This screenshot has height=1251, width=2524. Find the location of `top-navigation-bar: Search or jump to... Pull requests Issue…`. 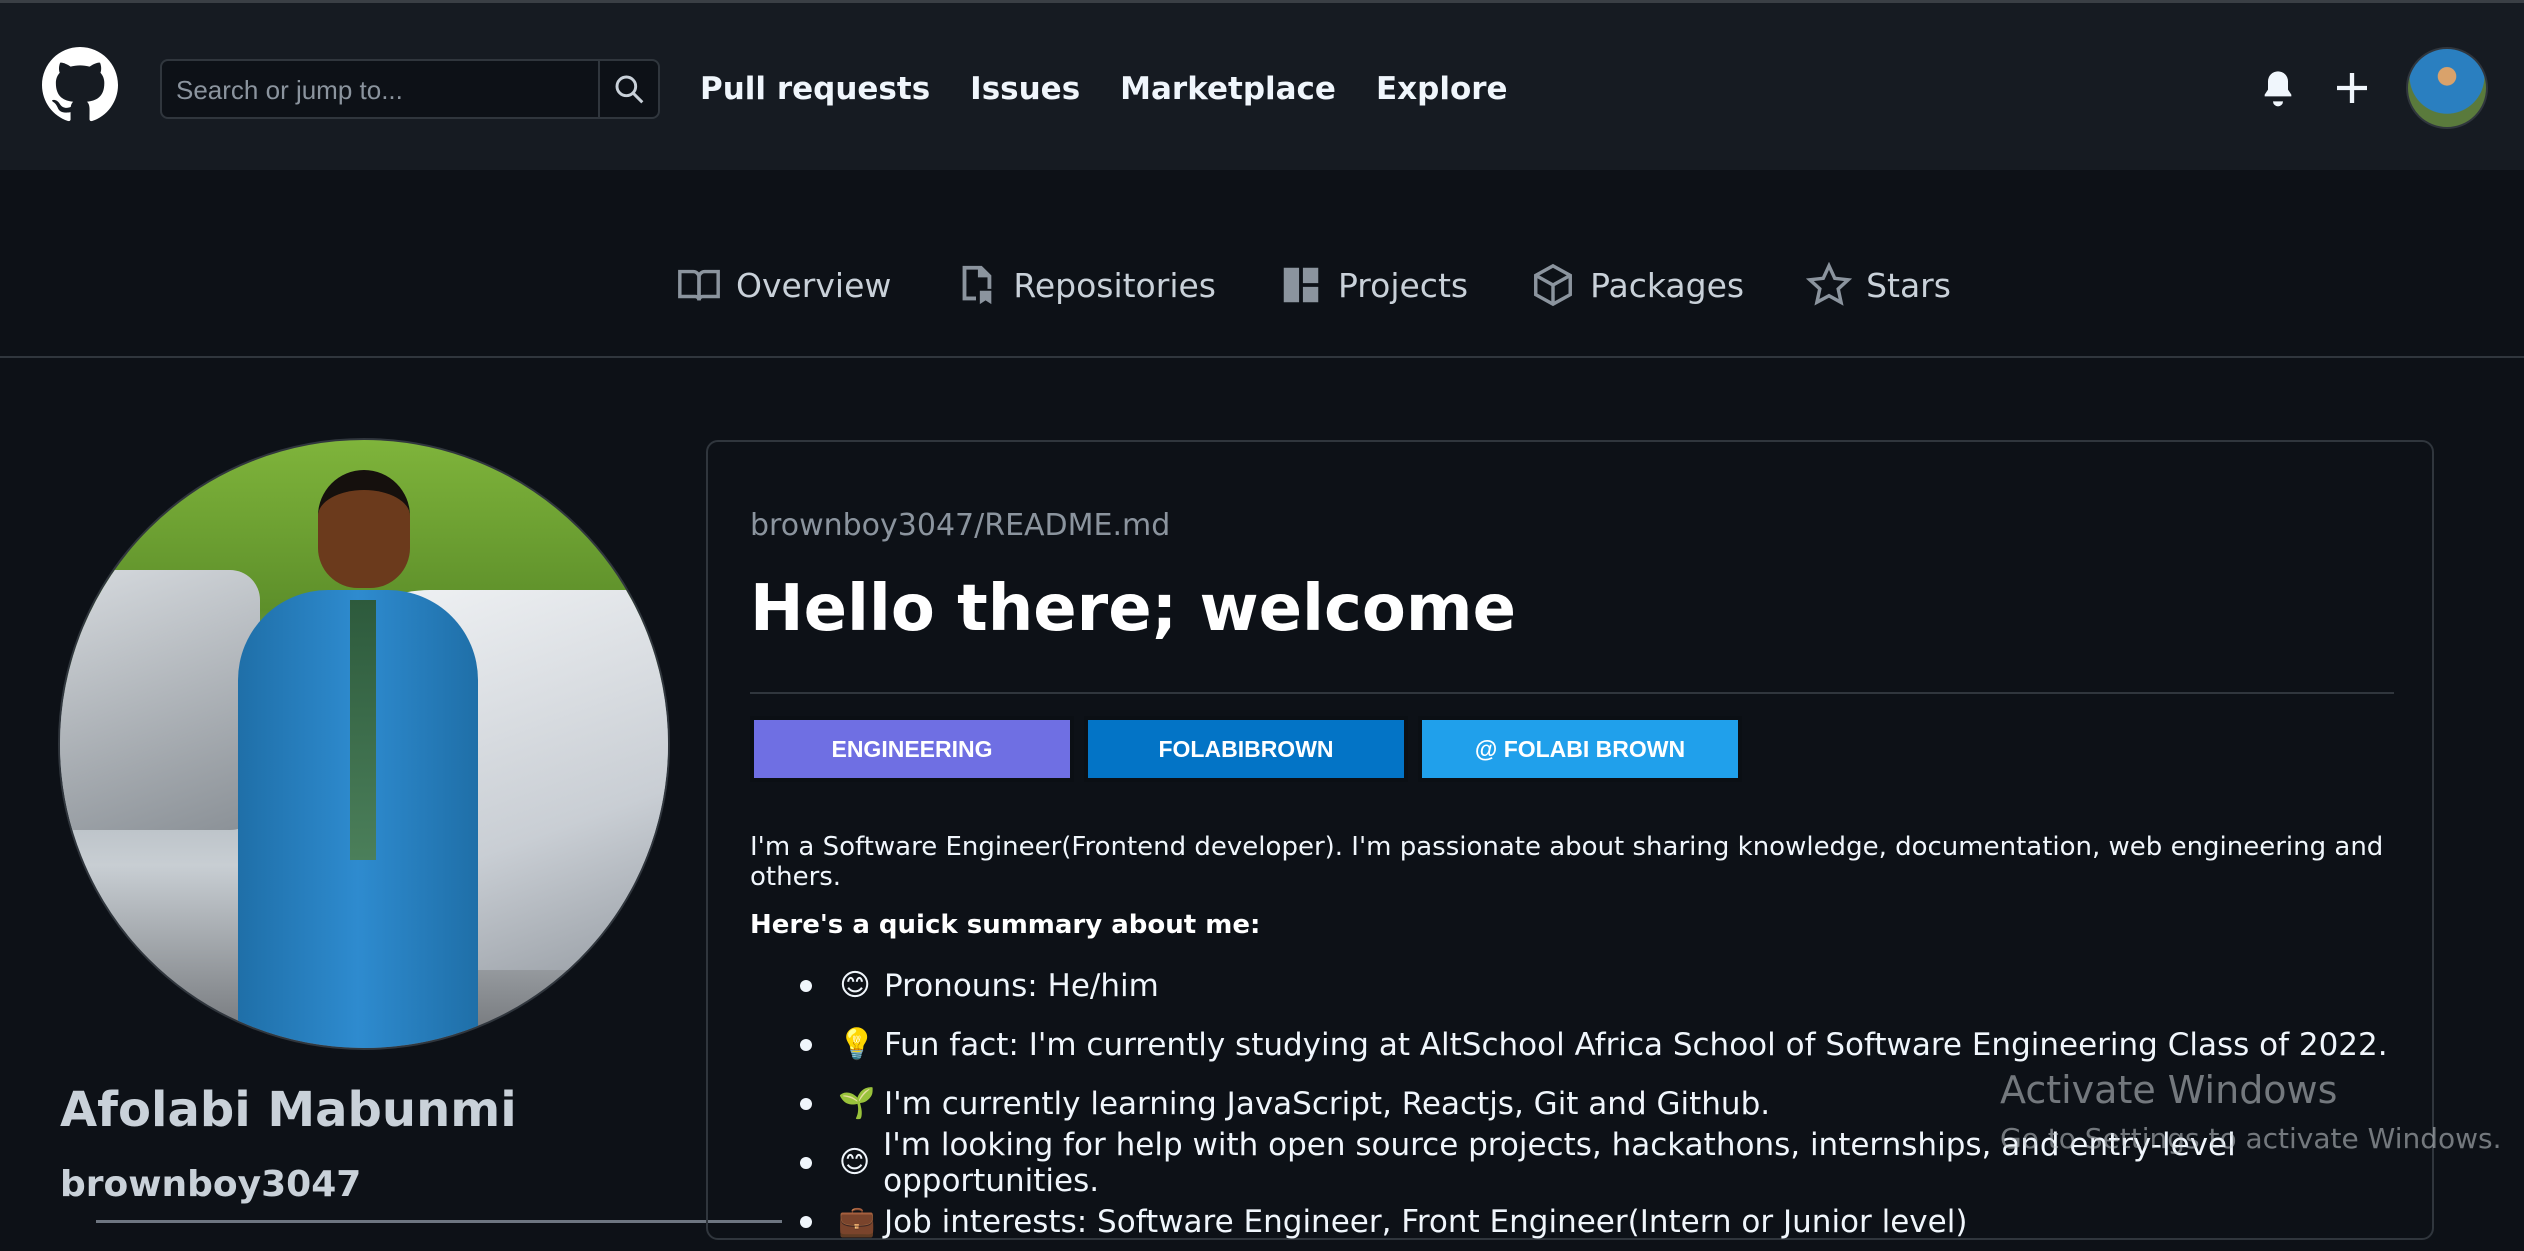

top-navigation-bar: Search or jump to... Pull requests Issue… is located at coordinates (1262, 85).